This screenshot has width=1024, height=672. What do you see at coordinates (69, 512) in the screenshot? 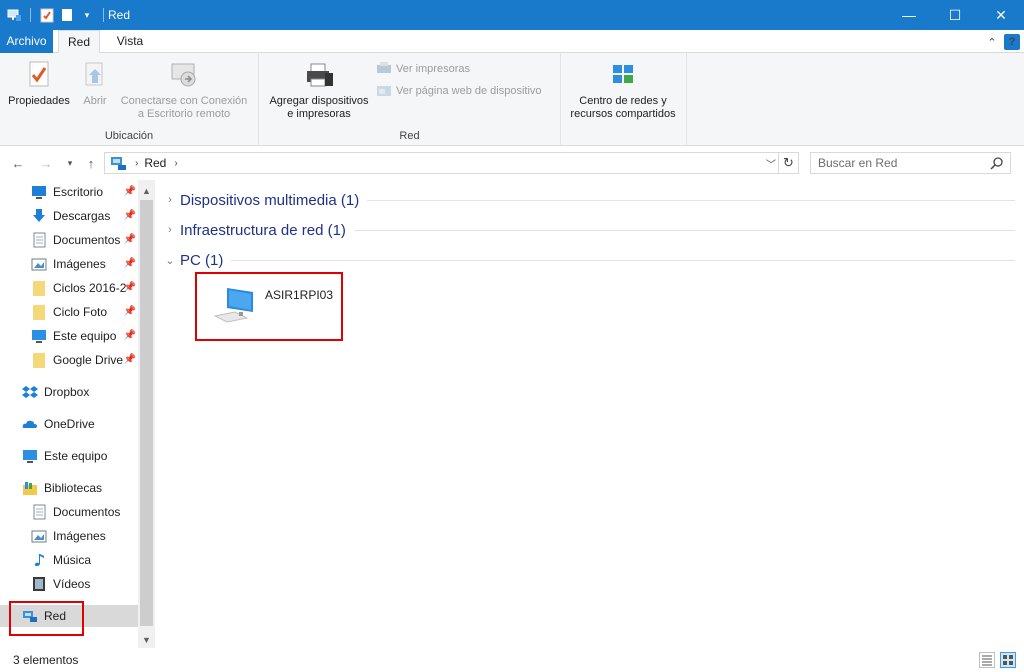
I see `sidebar-item-lib-documents: Documentos` at bounding box center [69, 512].